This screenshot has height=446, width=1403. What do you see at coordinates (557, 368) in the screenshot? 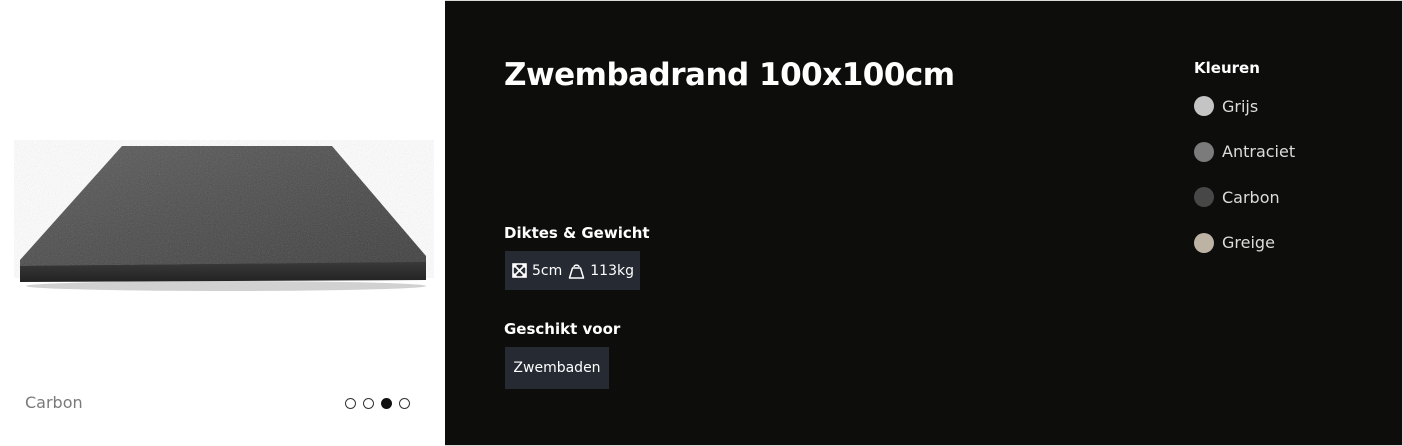
I see `suitable-tag: Zwembaden` at bounding box center [557, 368].